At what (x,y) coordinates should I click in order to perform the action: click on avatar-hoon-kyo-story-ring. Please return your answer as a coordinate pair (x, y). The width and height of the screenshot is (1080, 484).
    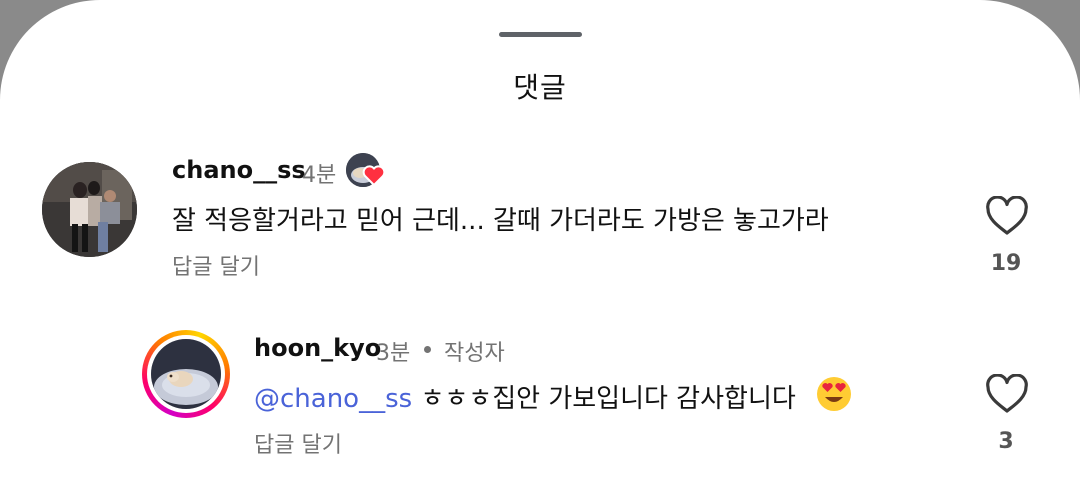
    Looking at the image, I should click on (186, 374).